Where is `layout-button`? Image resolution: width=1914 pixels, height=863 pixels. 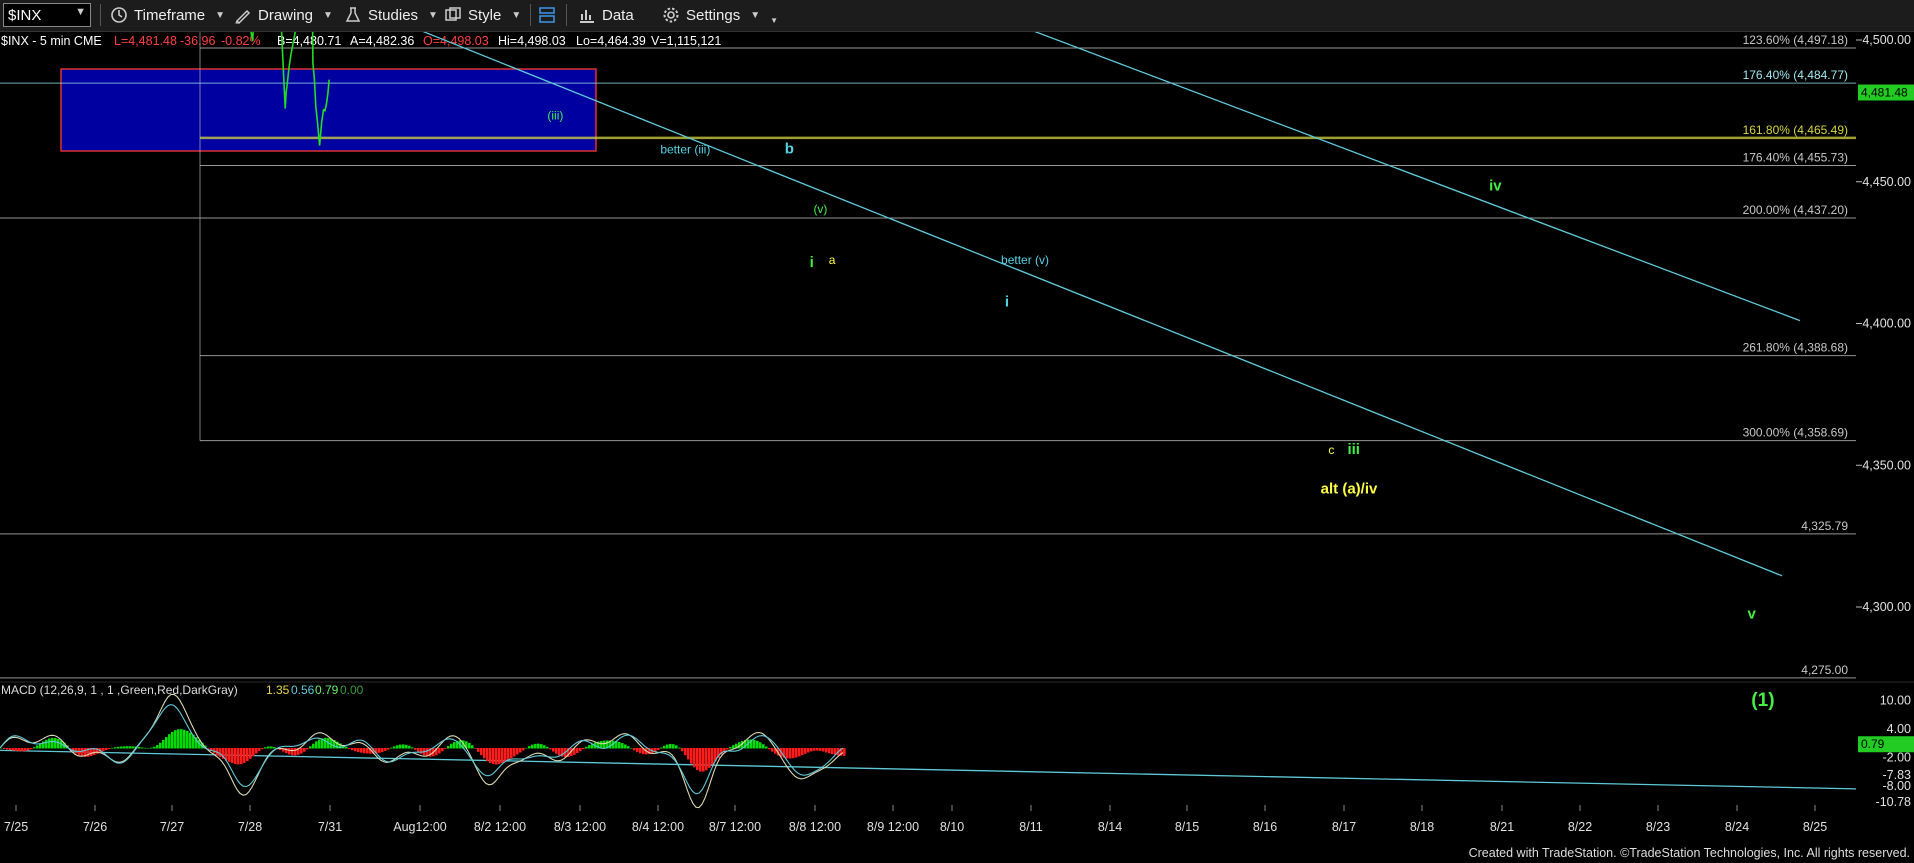 layout-button is located at coordinates (547, 15).